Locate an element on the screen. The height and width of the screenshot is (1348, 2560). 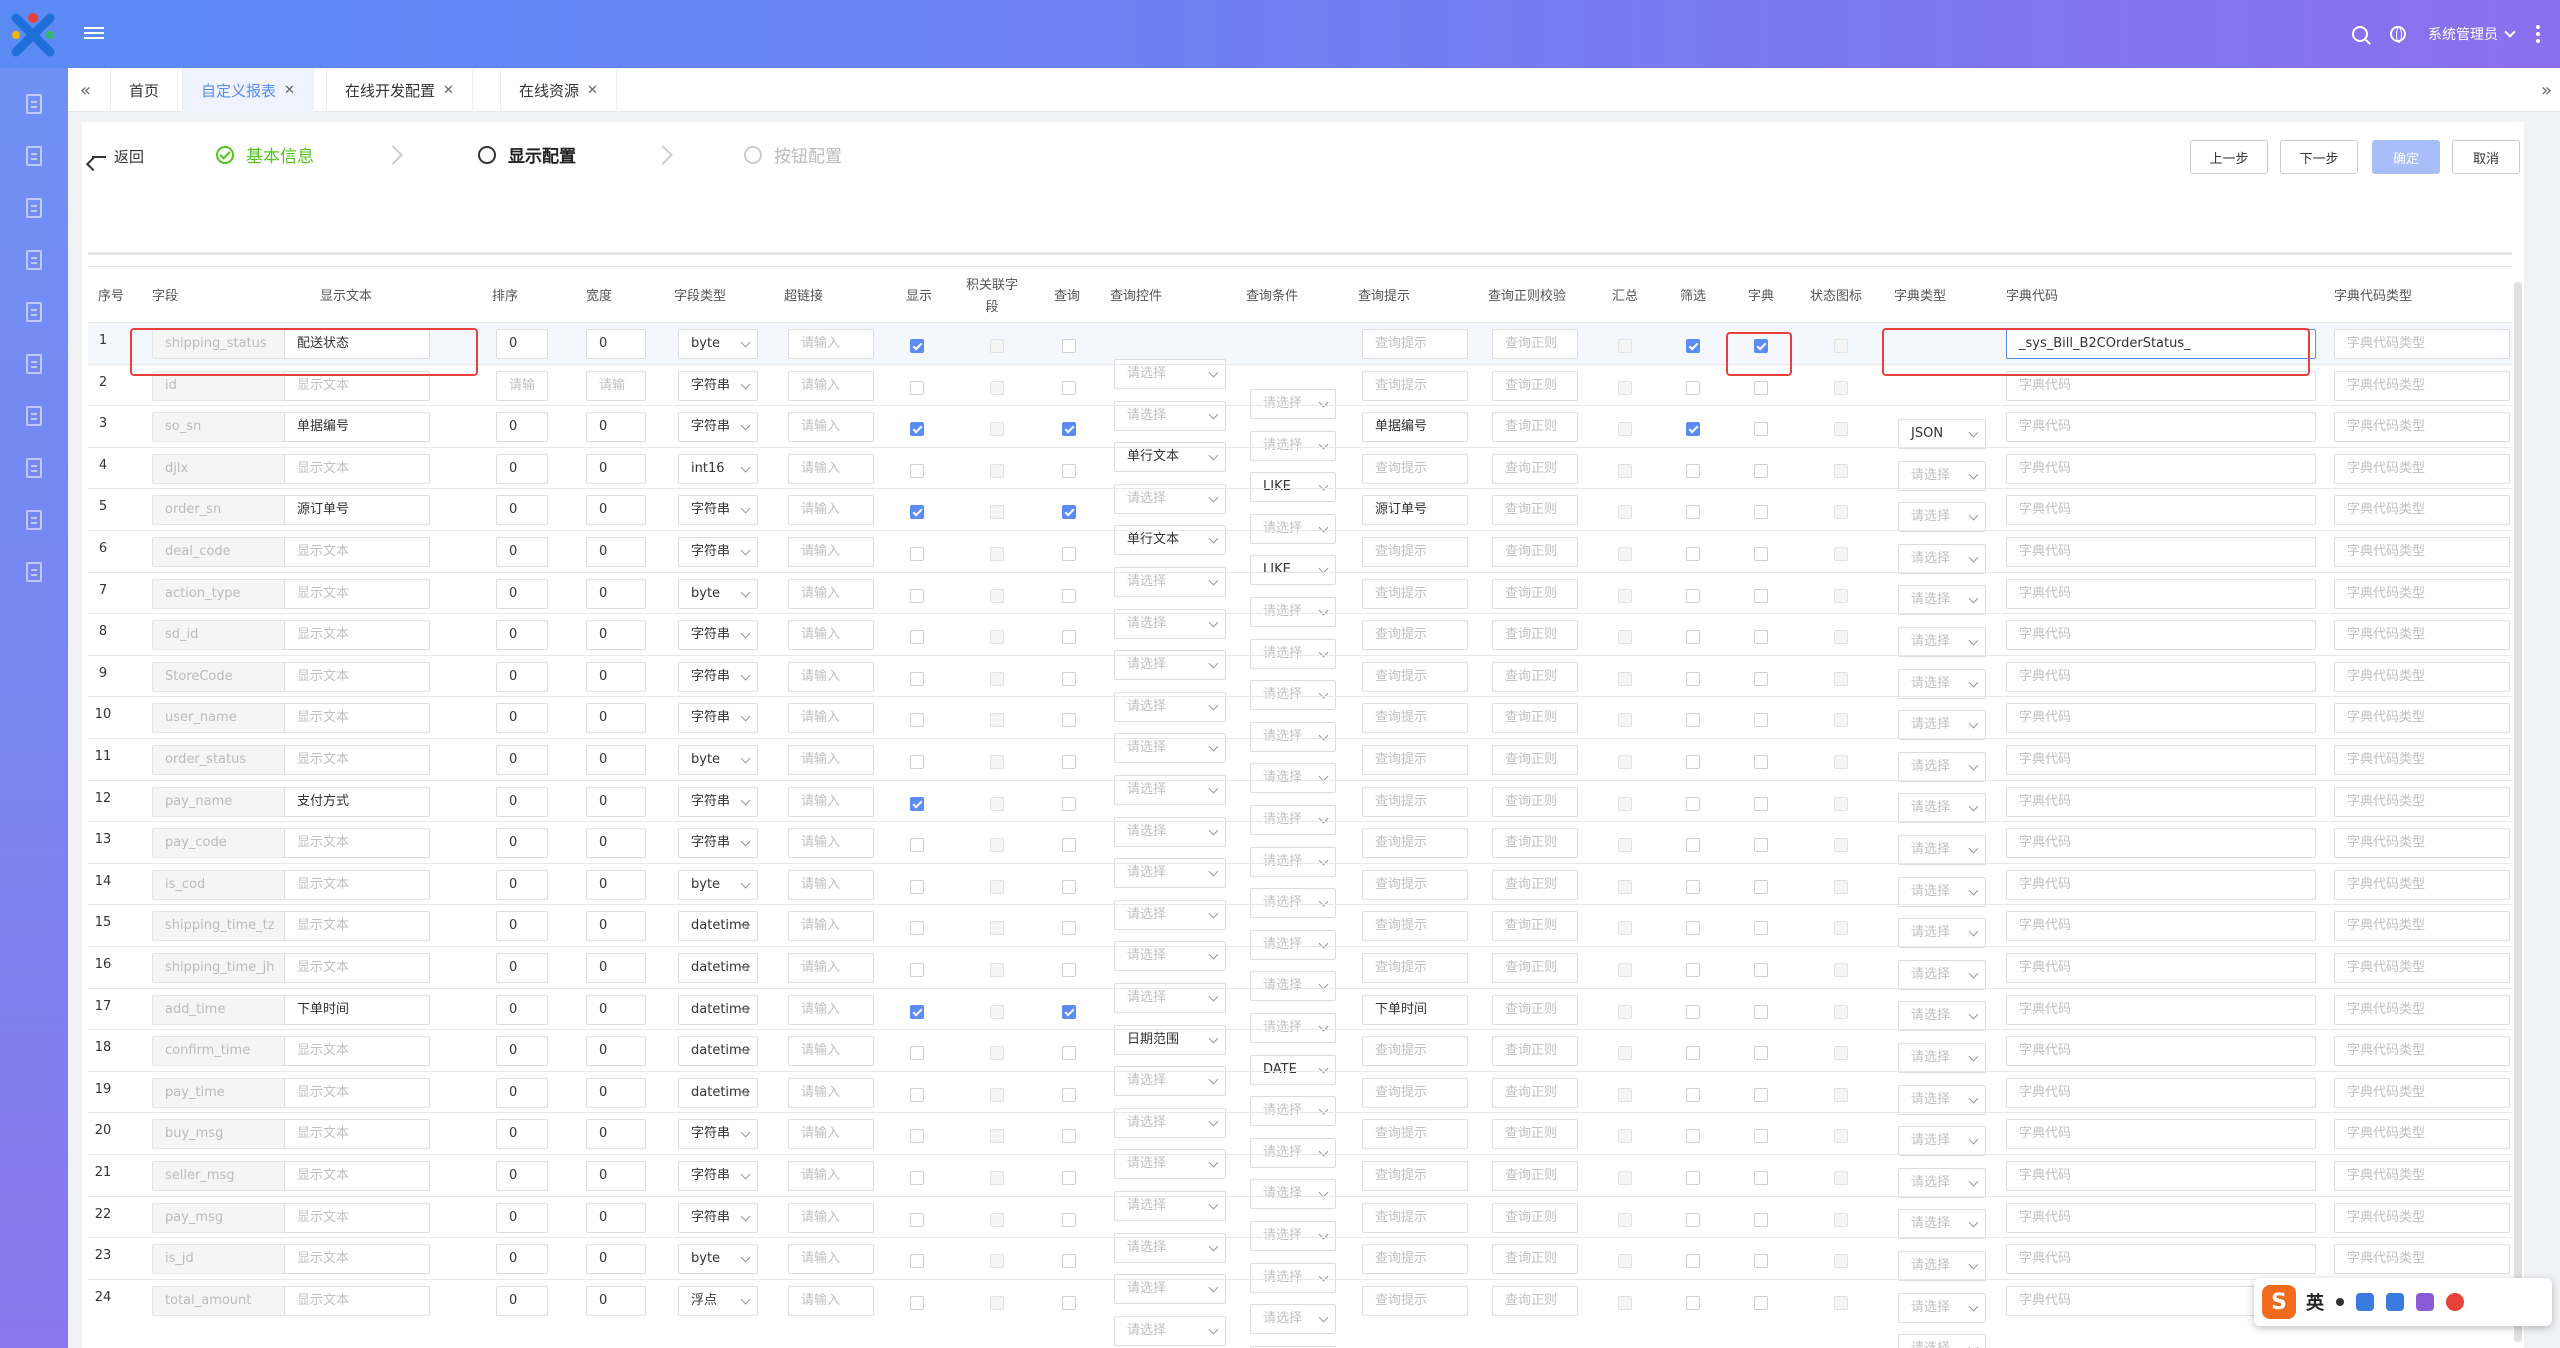
query-control-select: 请选择 is located at coordinates (1170, 1330).